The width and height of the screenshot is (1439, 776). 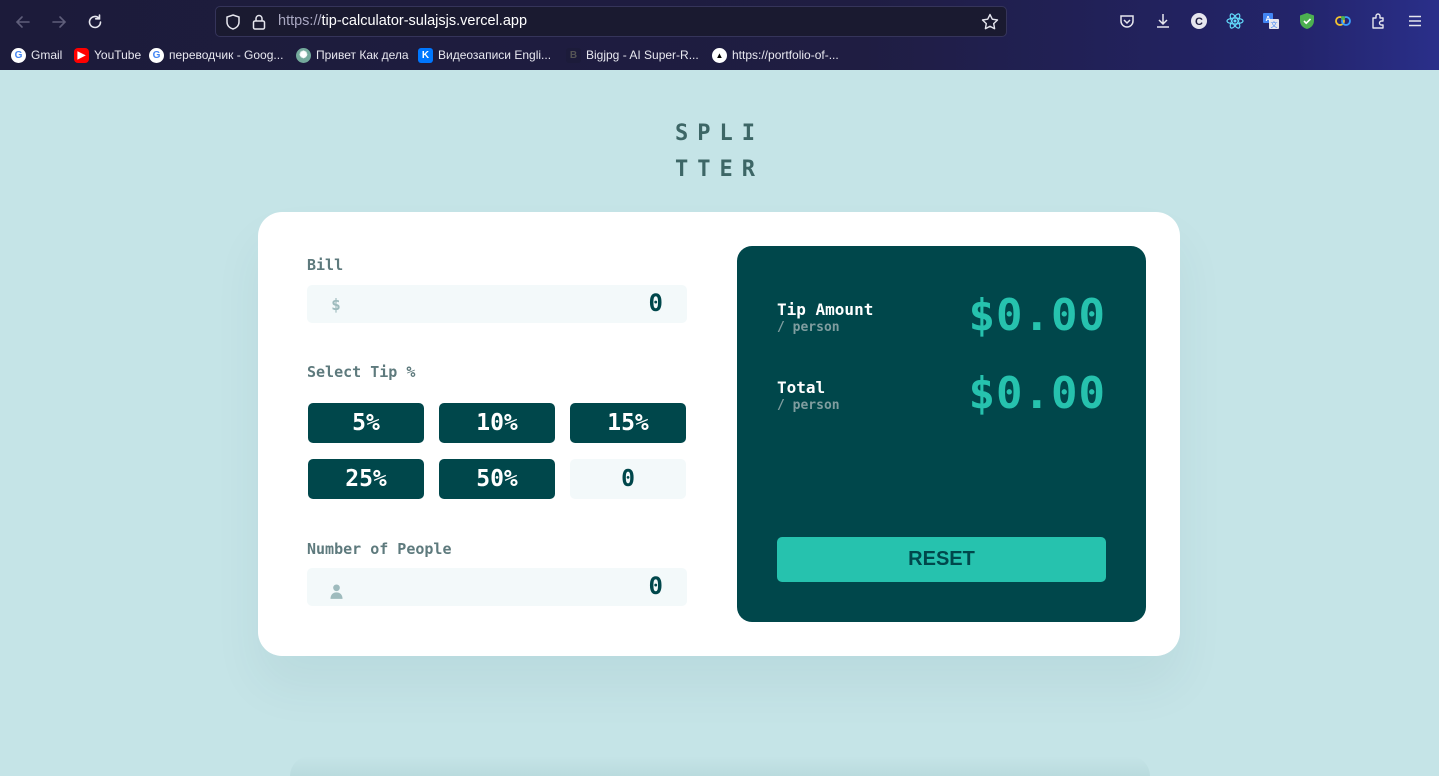 What do you see at coordinates (366, 479) in the screenshot?
I see `tip-25-button: 25%` at bounding box center [366, 479].